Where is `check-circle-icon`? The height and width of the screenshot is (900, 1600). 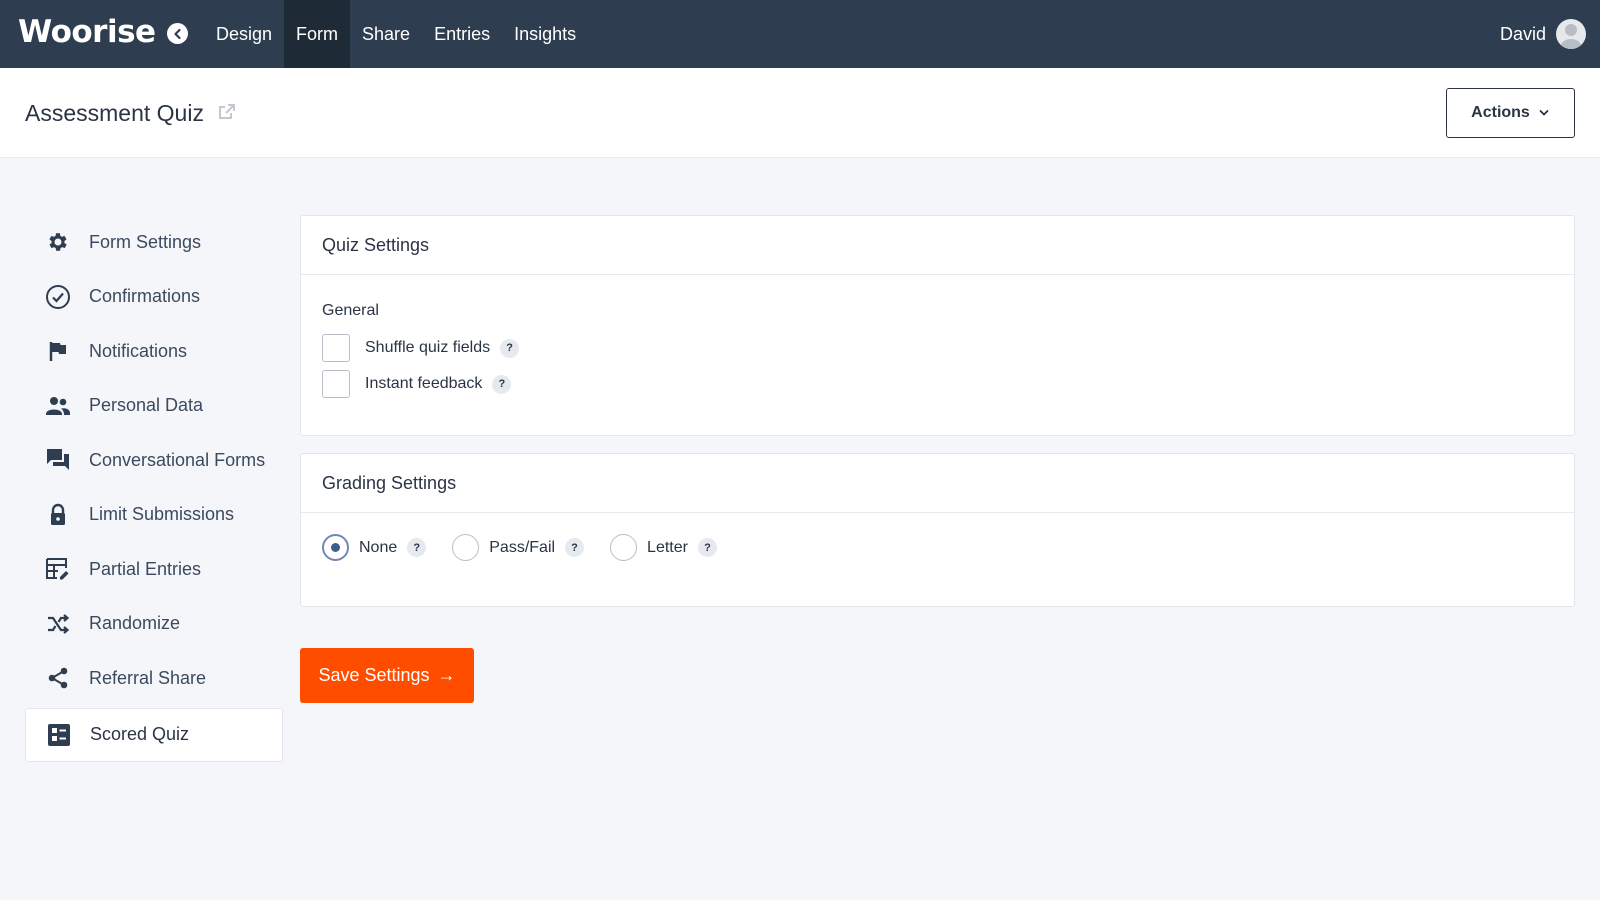
check-circle-icon is located at coordinates (58, 297).